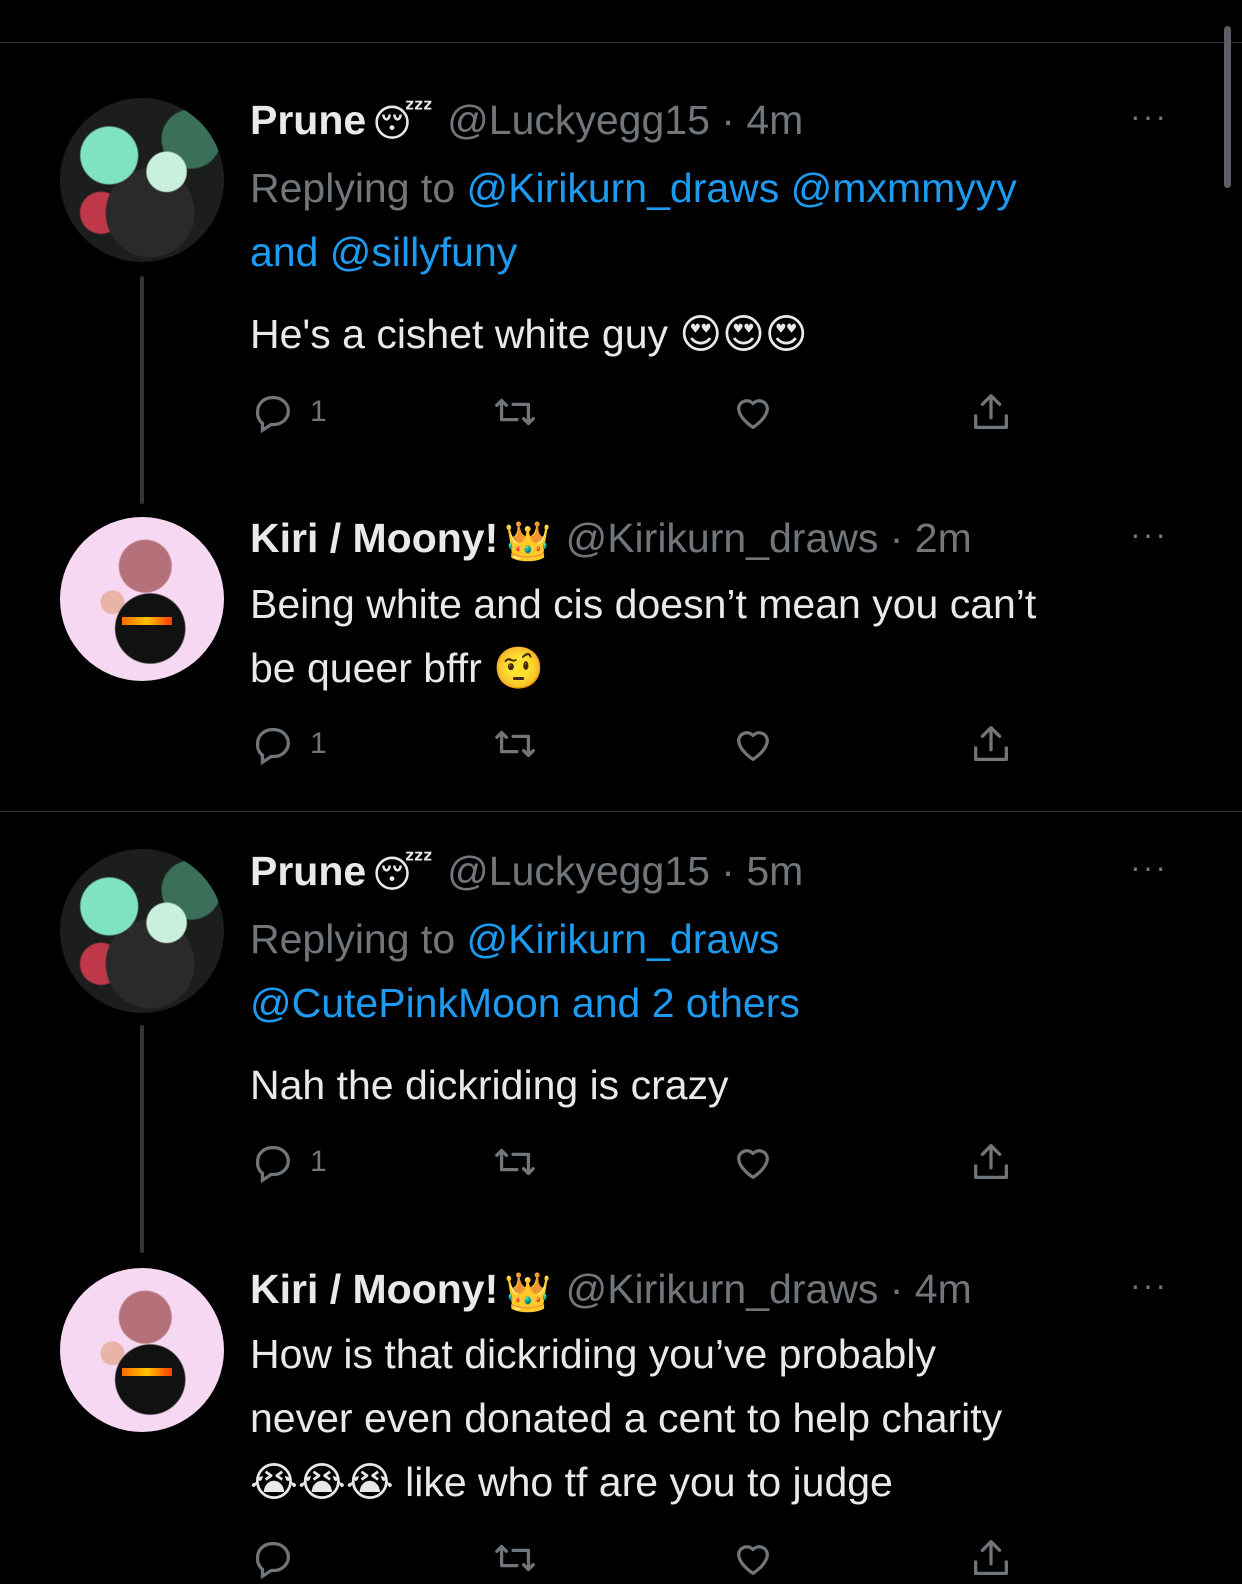  I want to click on tweet-text-line: be queer bffr 🤨, so click(397, 668).